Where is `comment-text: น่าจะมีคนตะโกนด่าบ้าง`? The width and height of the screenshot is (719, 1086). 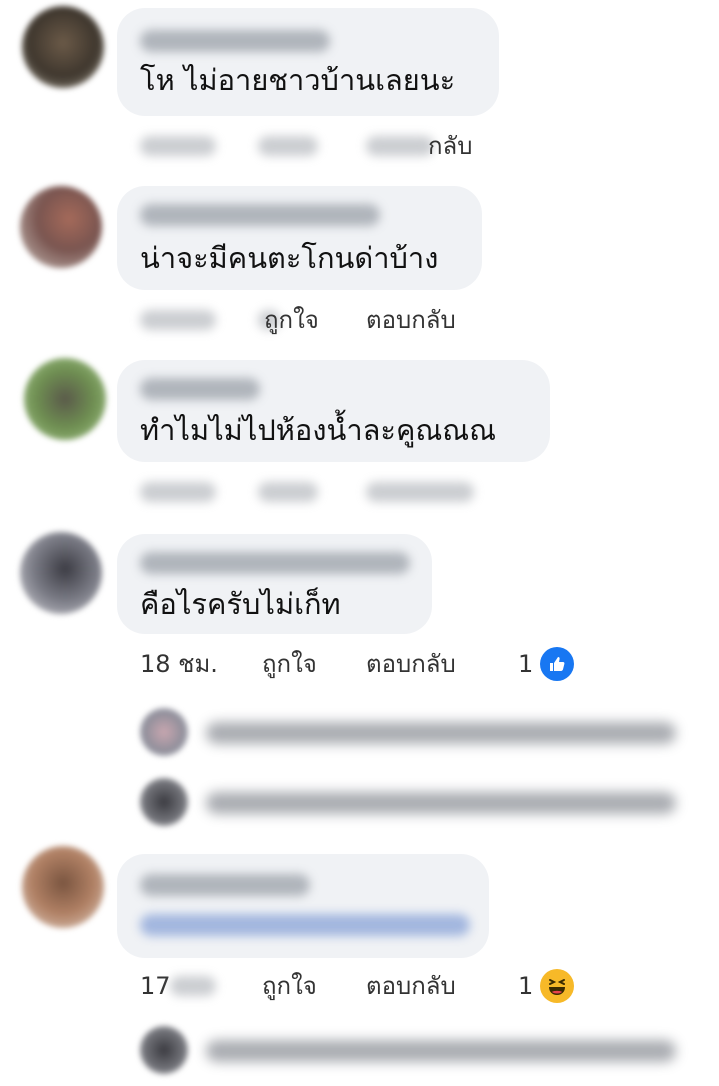
comment-text: น่าจะมีคนตะโกนด่าบ้าง is located at coordinates (289, 258).